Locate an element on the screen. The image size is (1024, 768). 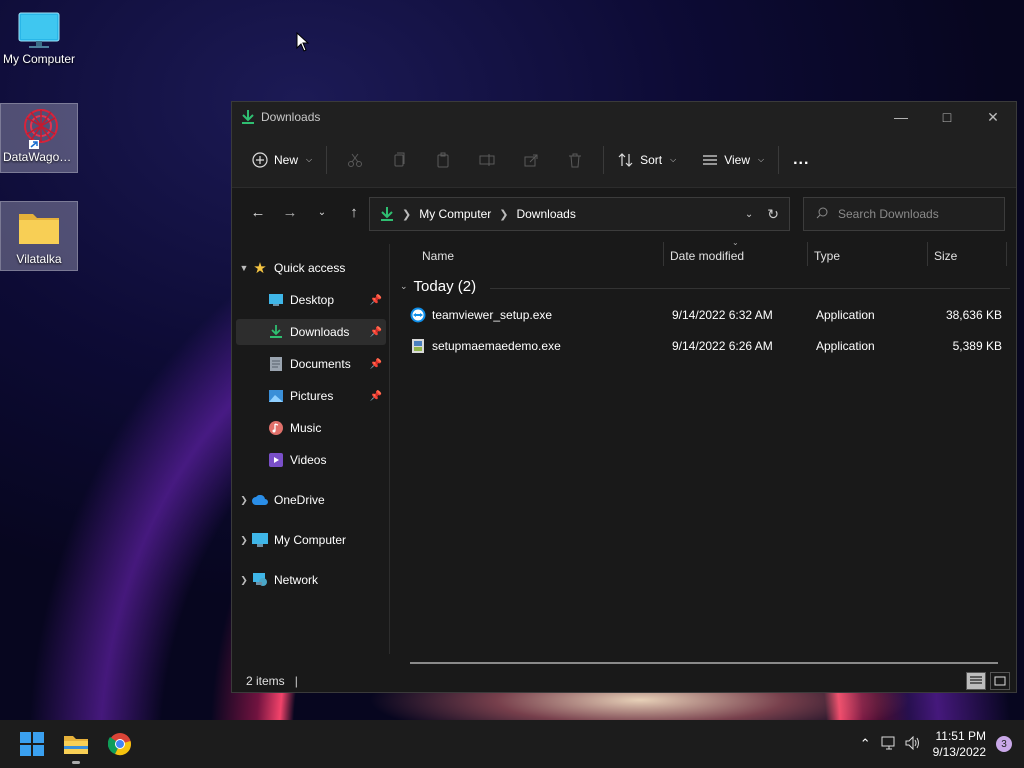
sidebar-item-documents: Documents 📌 is located at coordinates (311, 364).